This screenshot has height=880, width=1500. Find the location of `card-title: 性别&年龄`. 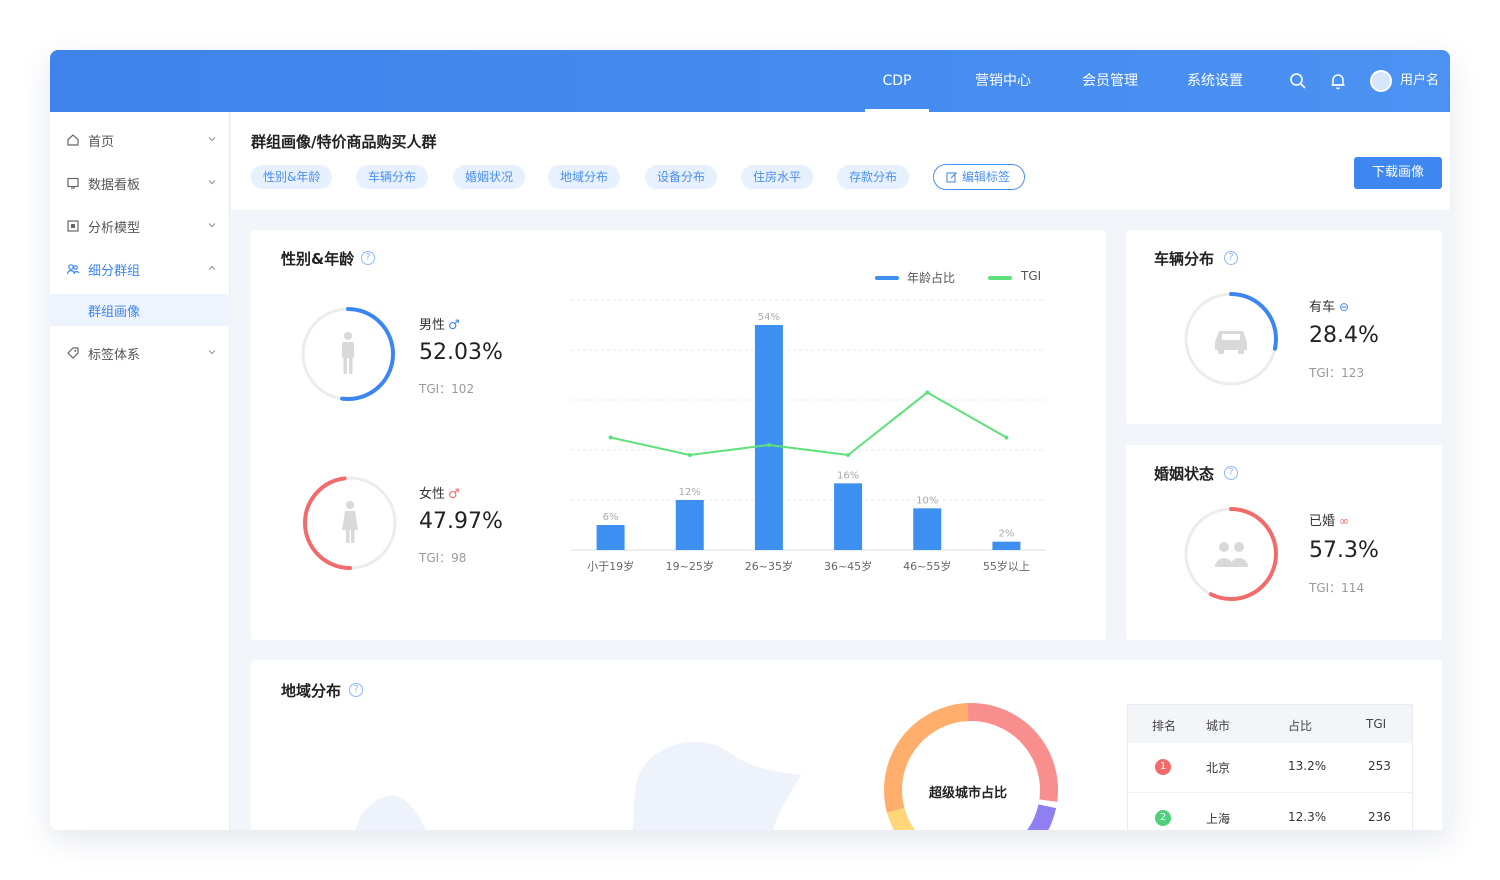

card-title: 性别&年龄 is located at coordinates (318, 259).